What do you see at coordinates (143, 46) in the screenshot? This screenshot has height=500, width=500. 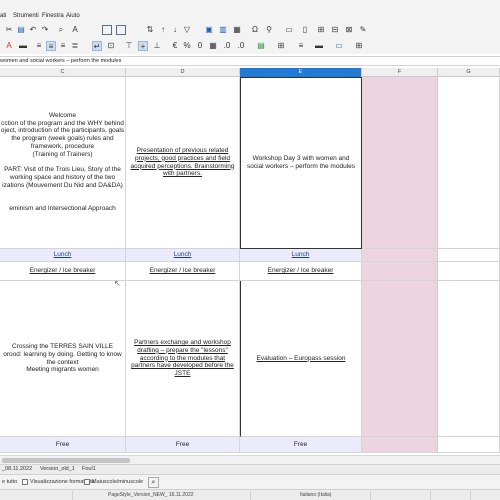 I see `center-vertically-icon: +` at bounding box center [143, 46].